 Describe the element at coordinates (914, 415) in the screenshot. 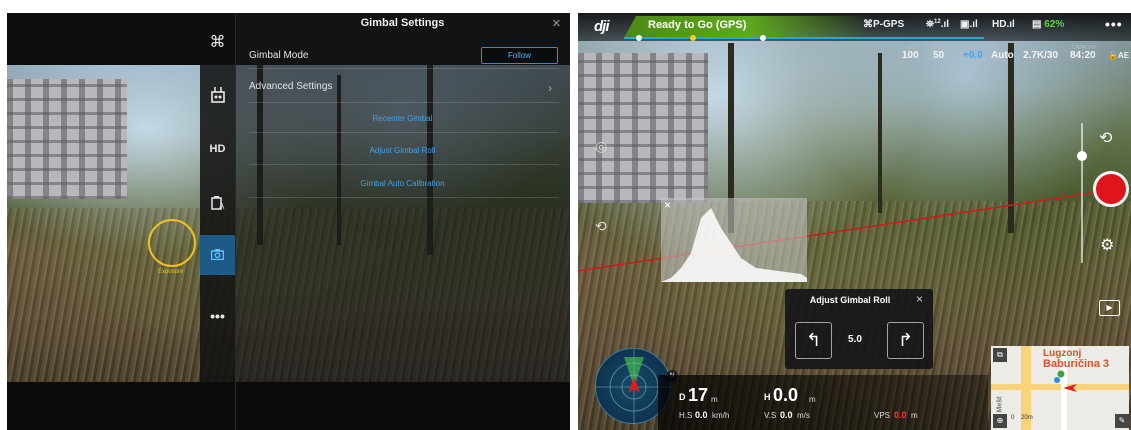

I see `vps-unit: m` at that location.